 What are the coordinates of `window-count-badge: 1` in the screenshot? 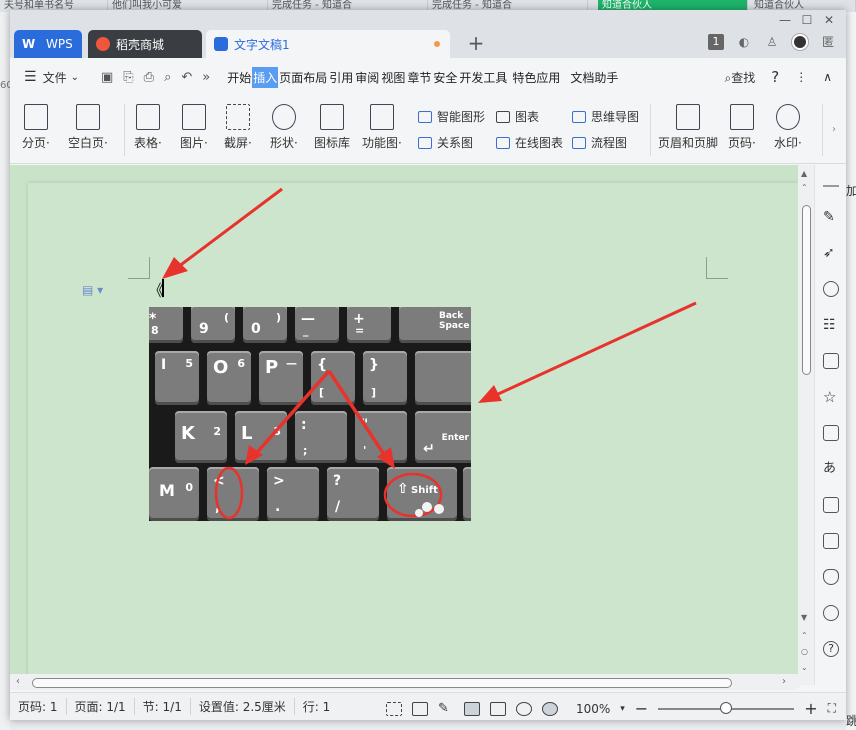 It's located at (716, 42).